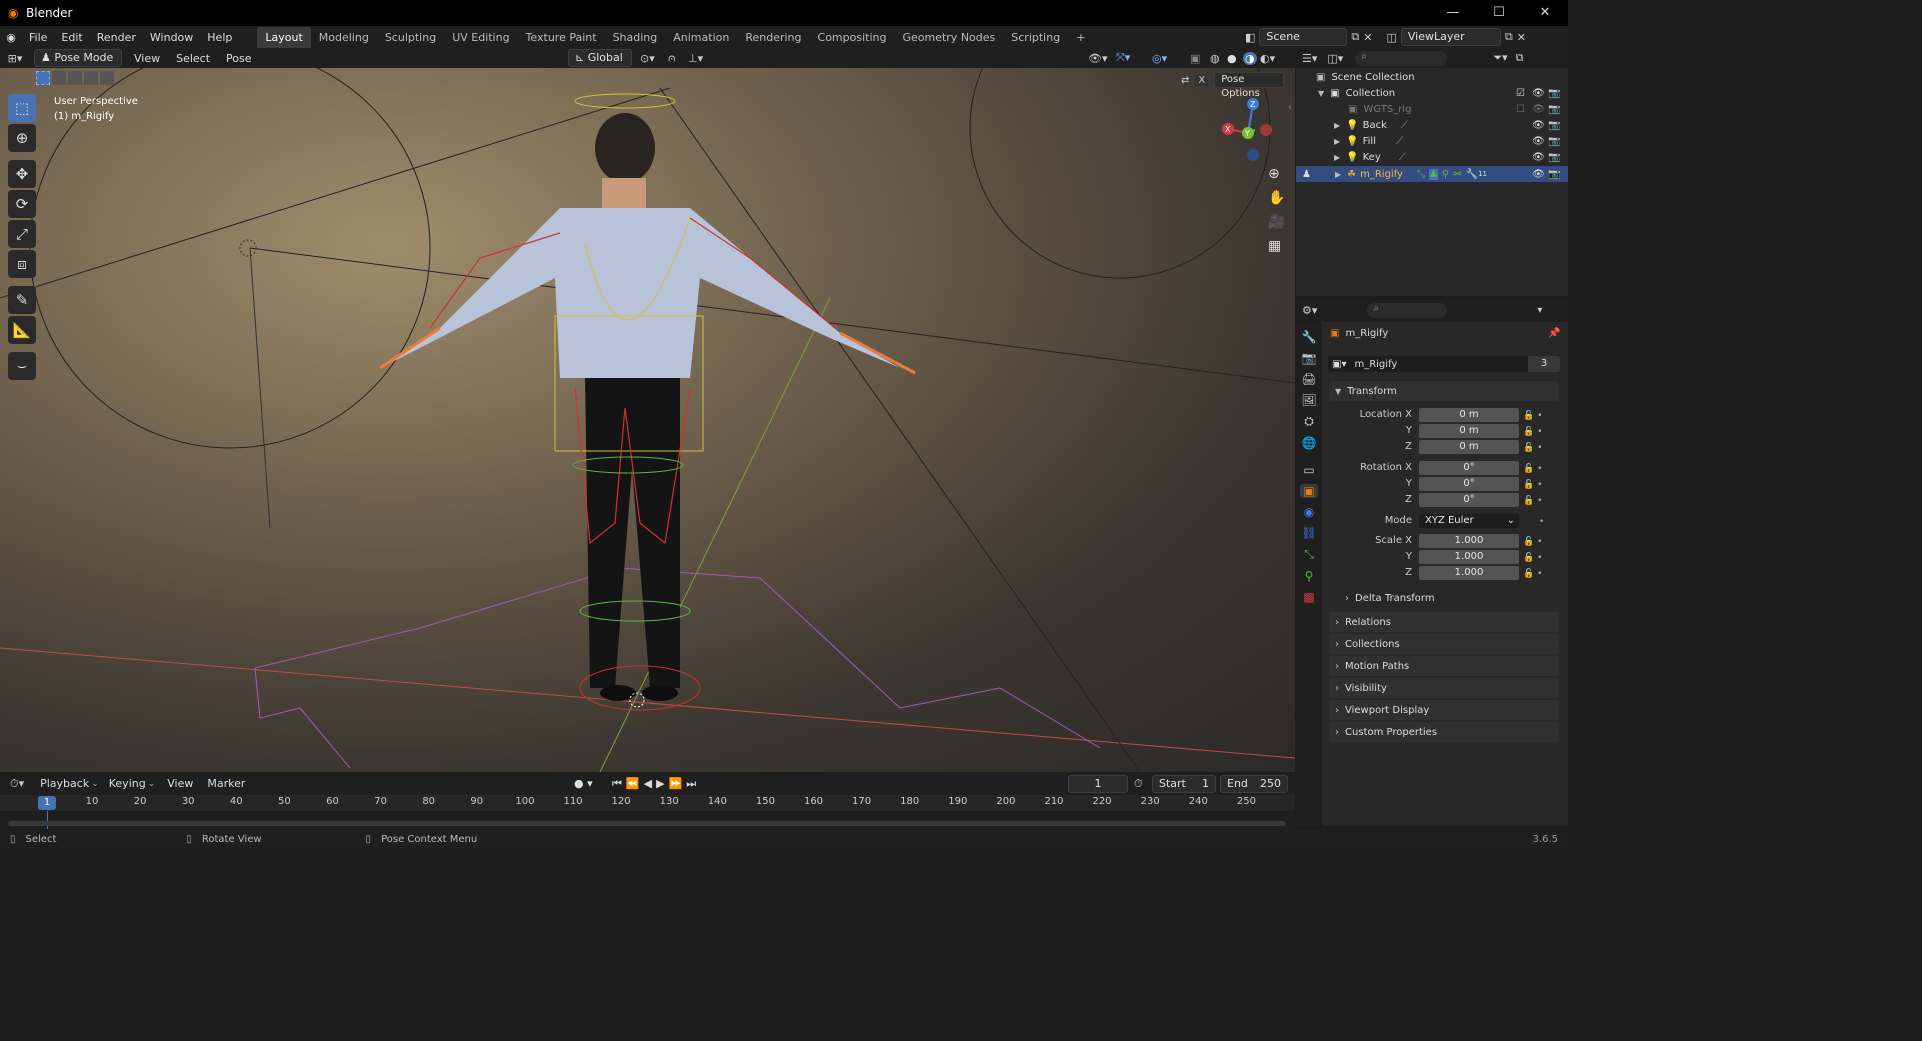 This screenshot has height=1041, width=1922. Describe the element at coordinates (75, 78) in the screenshot. I see `select-subtract-icon` at that location.